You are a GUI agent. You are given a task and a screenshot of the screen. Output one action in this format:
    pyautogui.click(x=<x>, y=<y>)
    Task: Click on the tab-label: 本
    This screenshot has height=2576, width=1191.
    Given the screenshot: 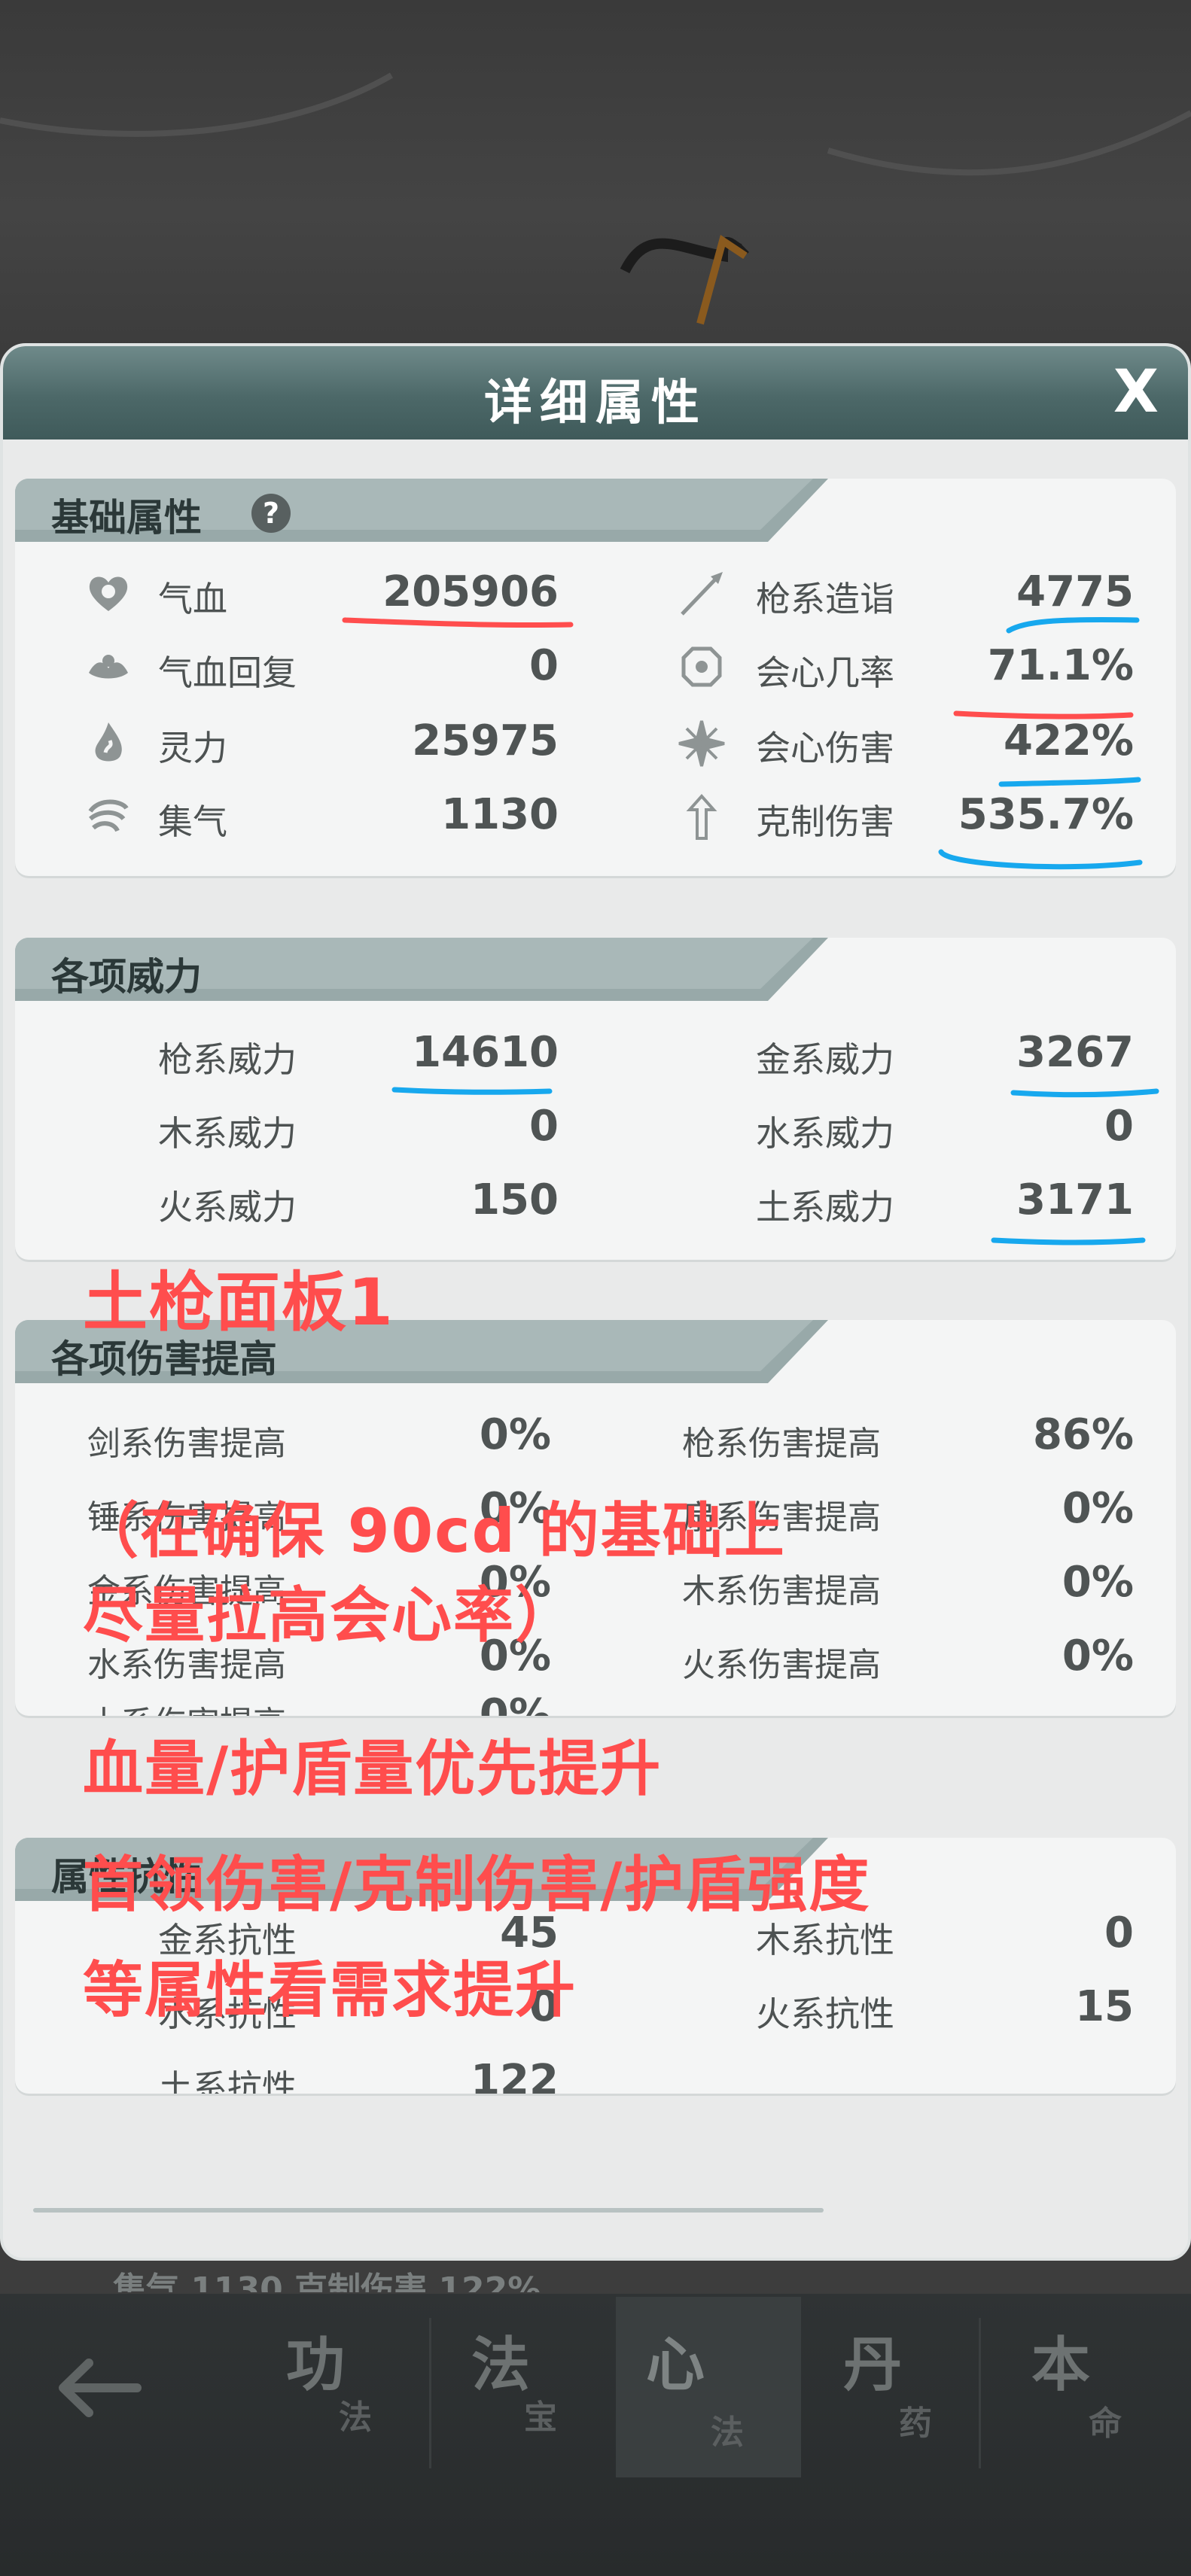 What is the action you would take?
    pyautogui.click(x=1061, y=2365)
    